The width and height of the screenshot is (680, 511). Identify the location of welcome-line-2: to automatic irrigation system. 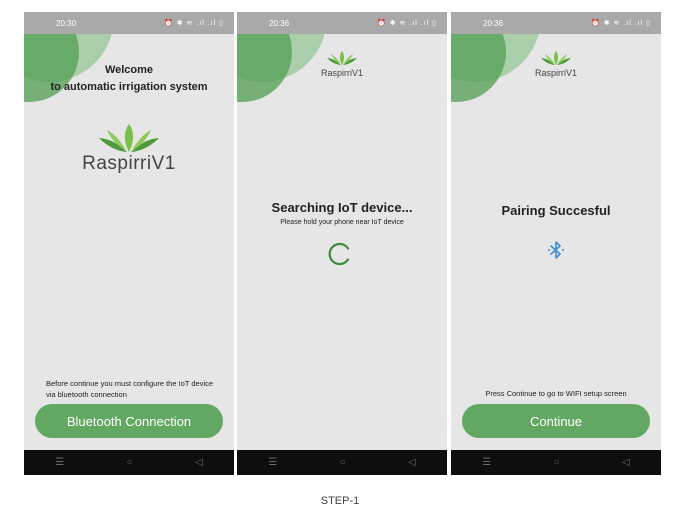
(129, 87).